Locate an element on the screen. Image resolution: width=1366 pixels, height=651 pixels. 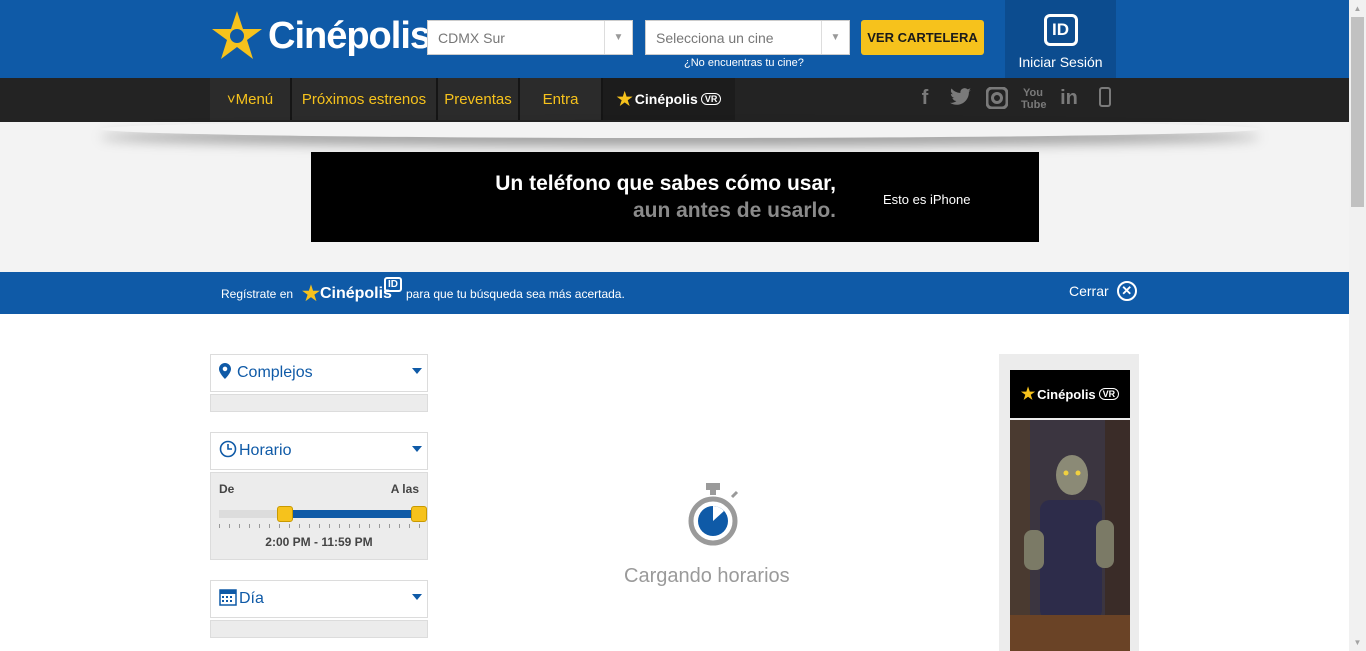
cinema-select-placeholder: Selecciona un cine is located at coordinates (715, 37).